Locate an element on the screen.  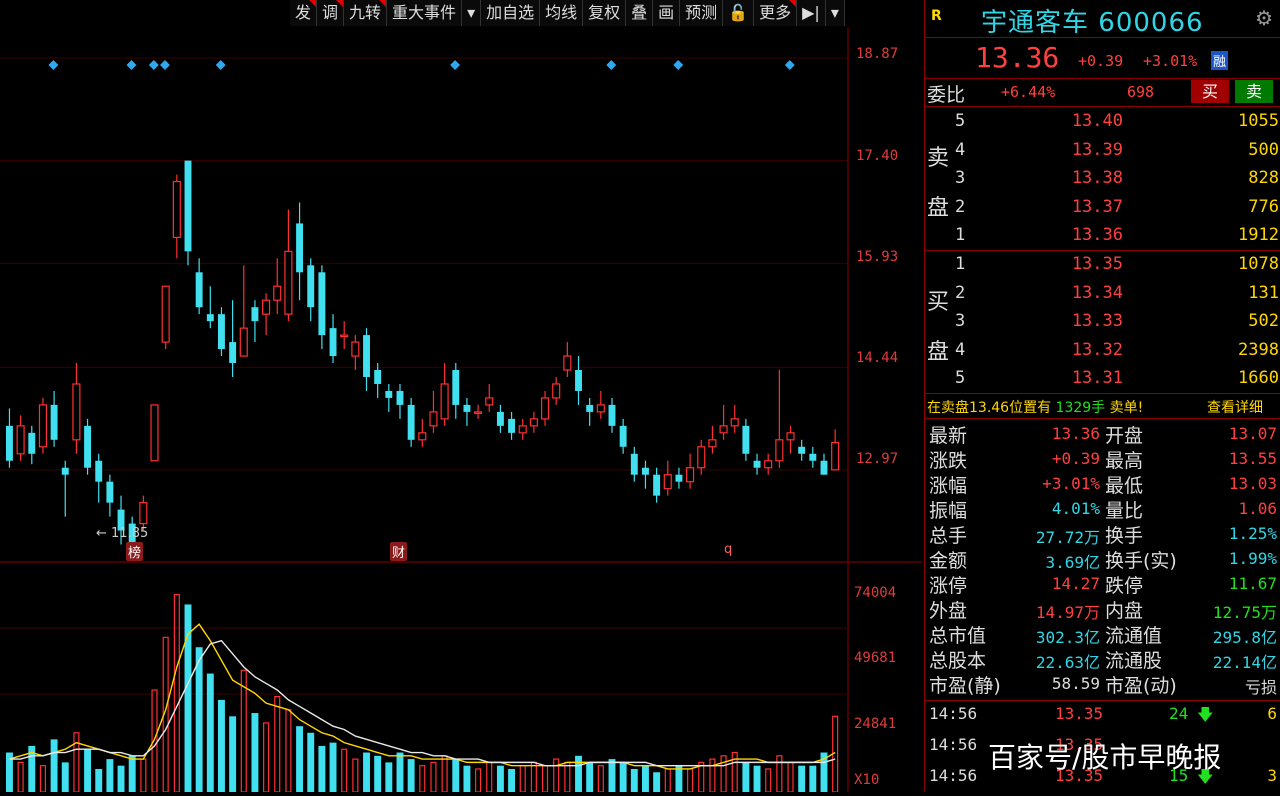
toolbar-button: 发 is located at coordinates (304, 13).